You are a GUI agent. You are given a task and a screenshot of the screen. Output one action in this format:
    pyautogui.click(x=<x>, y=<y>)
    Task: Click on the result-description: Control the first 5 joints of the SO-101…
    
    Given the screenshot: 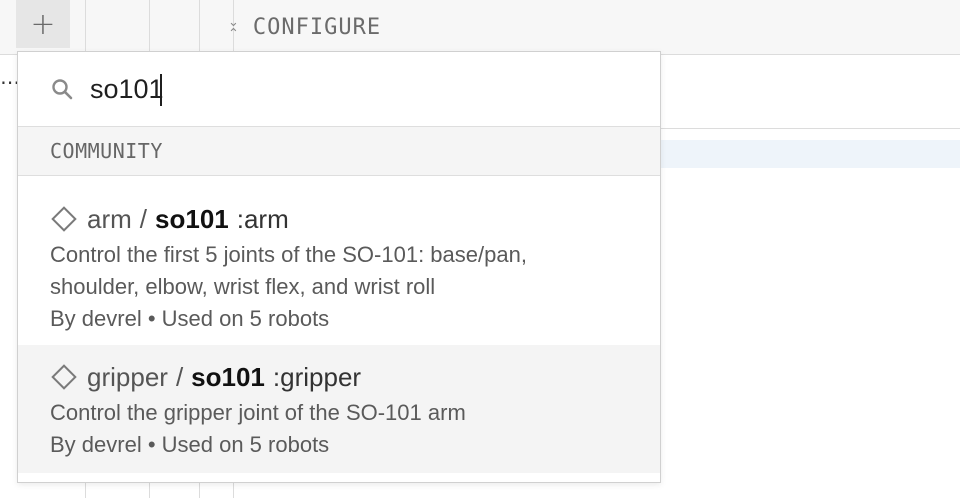 What is the action you would take?
    pyautogui.click(x=288, y=270)
    